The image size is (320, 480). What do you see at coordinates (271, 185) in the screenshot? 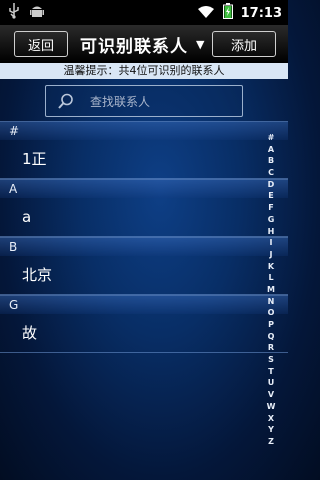
I see `index-letter: D` at bounding box center [271, 185].